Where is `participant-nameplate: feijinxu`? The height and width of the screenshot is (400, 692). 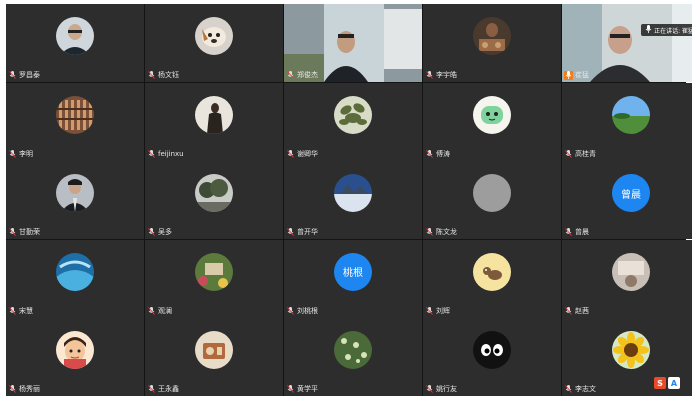 participant-nameplate: feijinxu is located at coordinates (165, 154).